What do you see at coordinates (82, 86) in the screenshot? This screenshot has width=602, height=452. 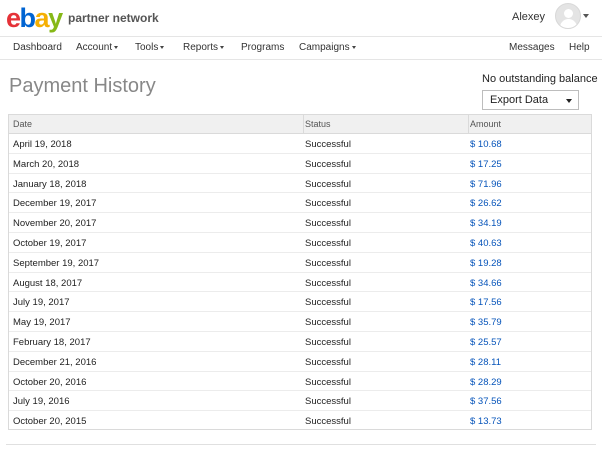 I see `page-title: Payment History` at bounding box center [82, 86].